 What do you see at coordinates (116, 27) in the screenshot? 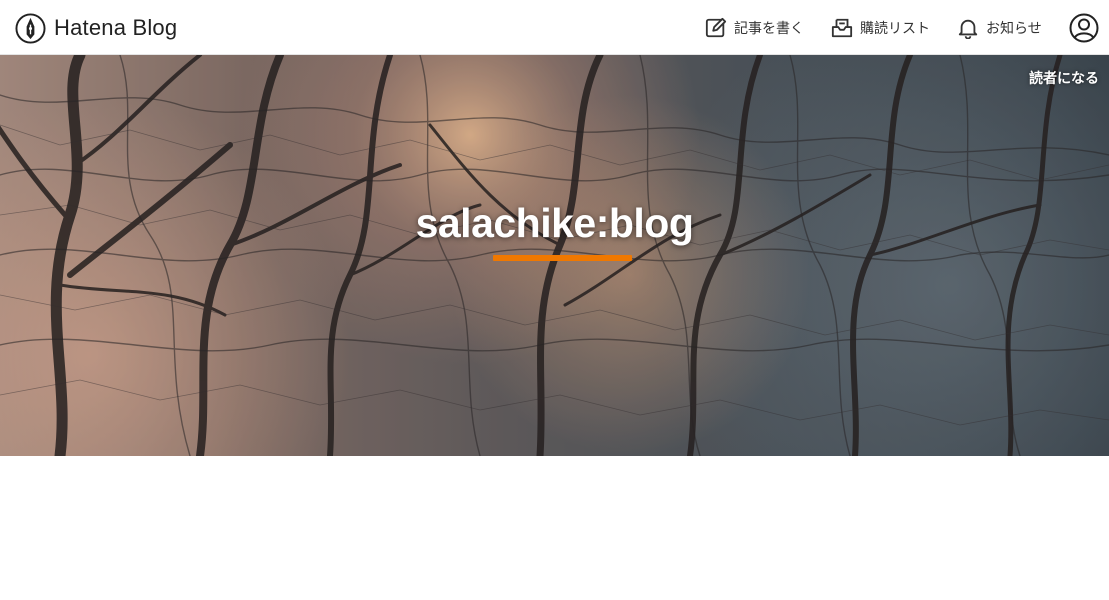
I see `brand-name: Hatena Blog` at bounding box center [116, 27].